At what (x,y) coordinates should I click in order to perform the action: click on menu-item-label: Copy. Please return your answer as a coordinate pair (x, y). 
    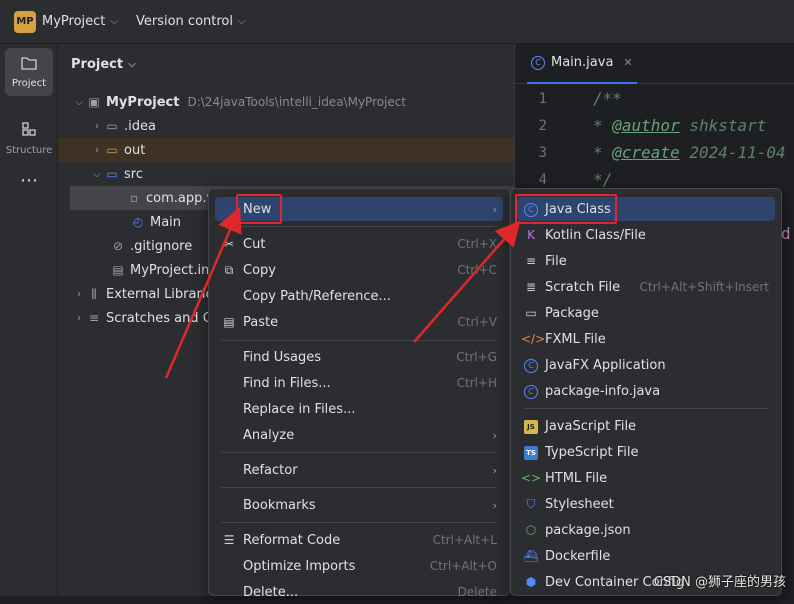
    Looking at the image, I should click on (350, 270).